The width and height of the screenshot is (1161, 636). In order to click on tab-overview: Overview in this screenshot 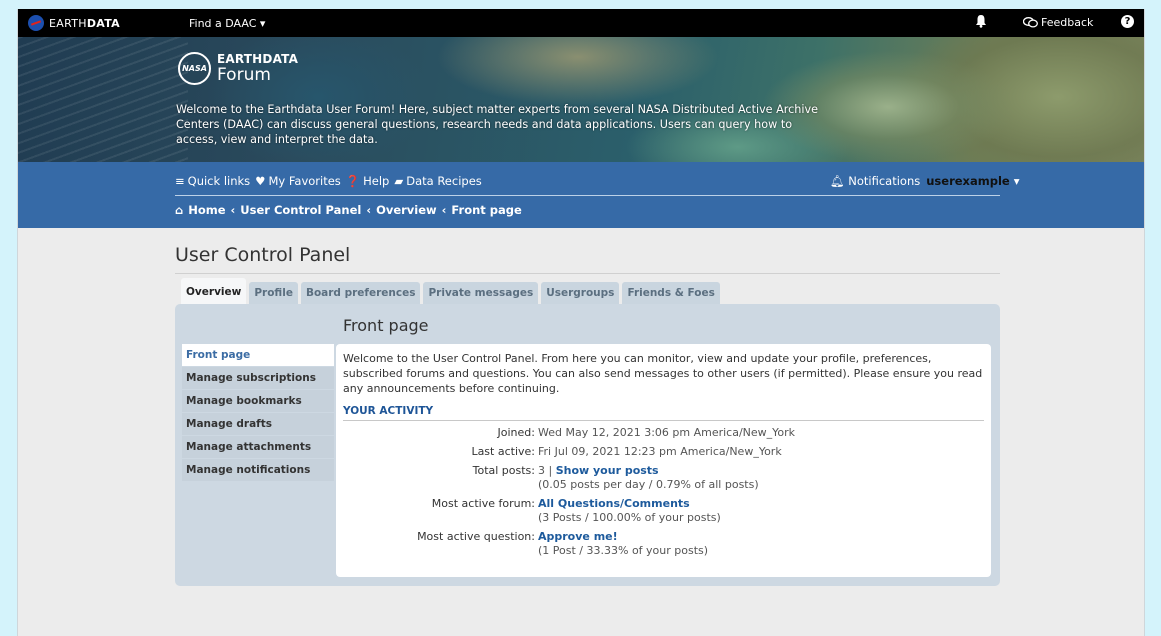, I will do `click(214, 291)`.